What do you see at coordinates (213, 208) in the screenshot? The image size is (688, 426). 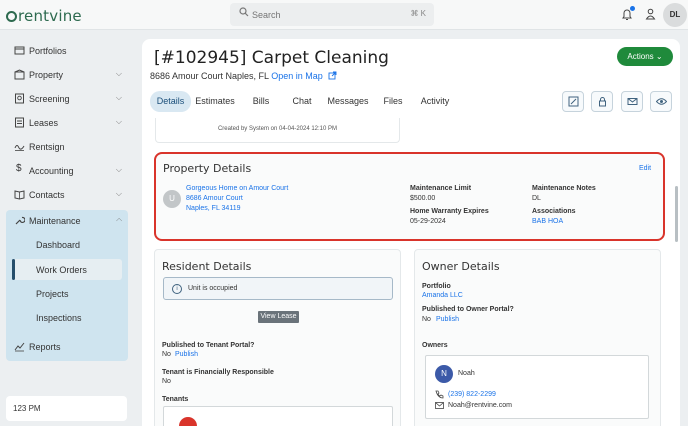 I see `property-city-link: Naples, FL 34119` at bounding box center [213, 208].